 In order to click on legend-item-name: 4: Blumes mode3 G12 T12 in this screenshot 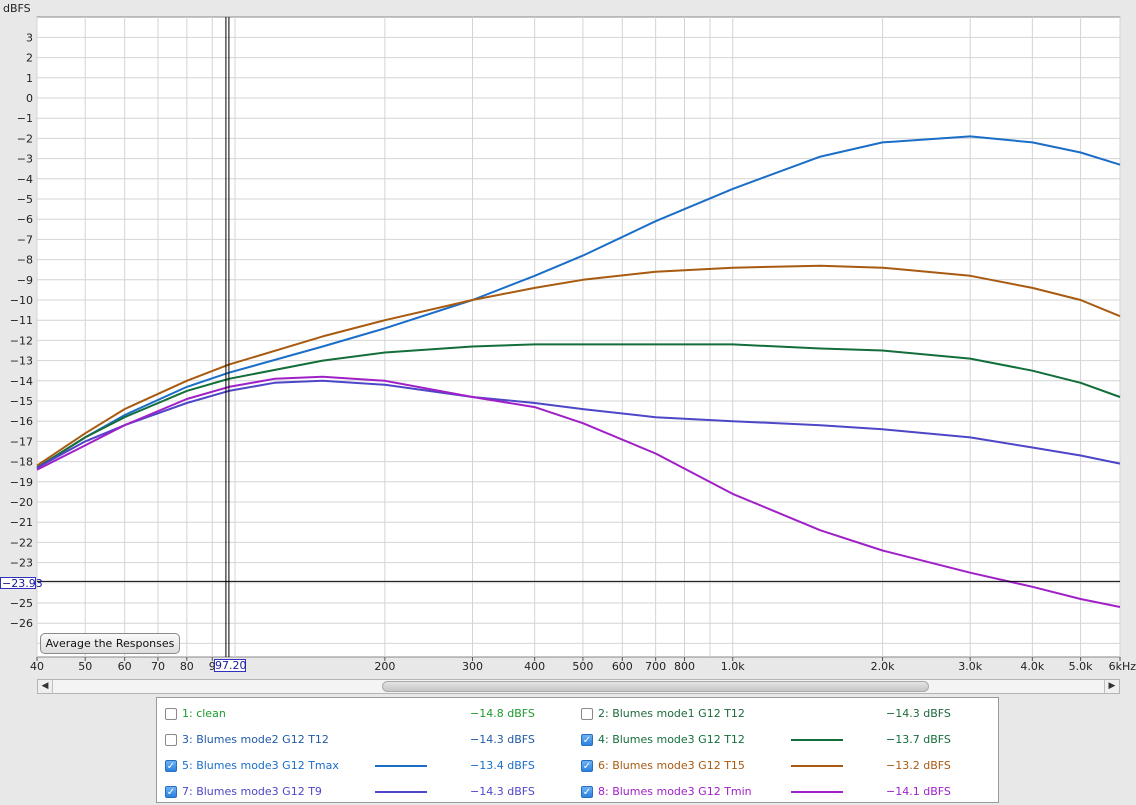, I will do `click(671, 739)`.